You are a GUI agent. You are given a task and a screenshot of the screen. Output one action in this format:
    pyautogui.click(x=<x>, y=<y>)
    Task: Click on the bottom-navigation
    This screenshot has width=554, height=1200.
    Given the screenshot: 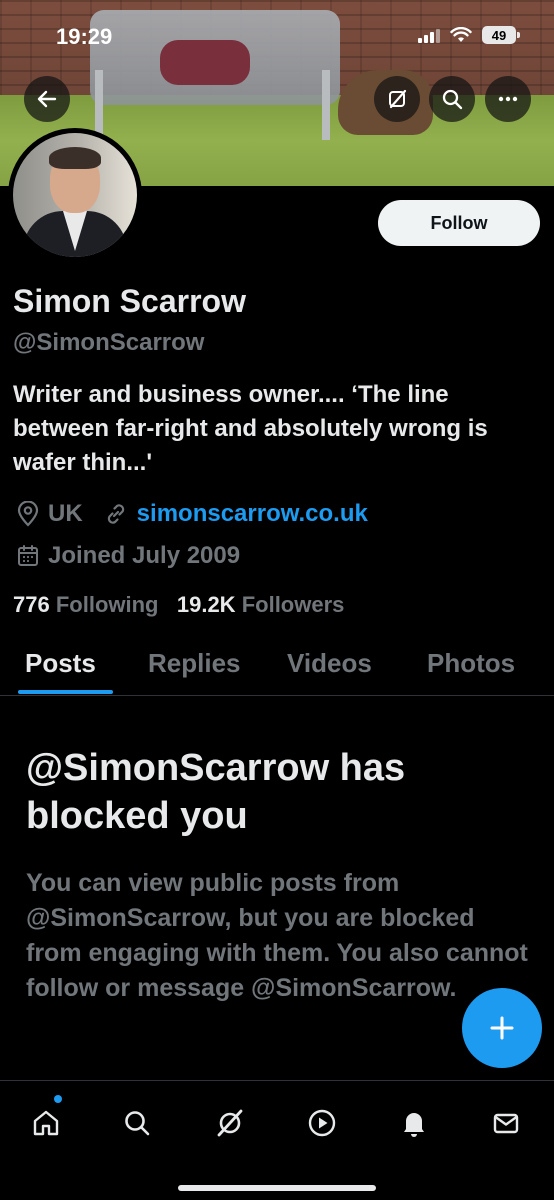 What is the action you would take?
    pyautogui.click(x=277, y=1140)
    